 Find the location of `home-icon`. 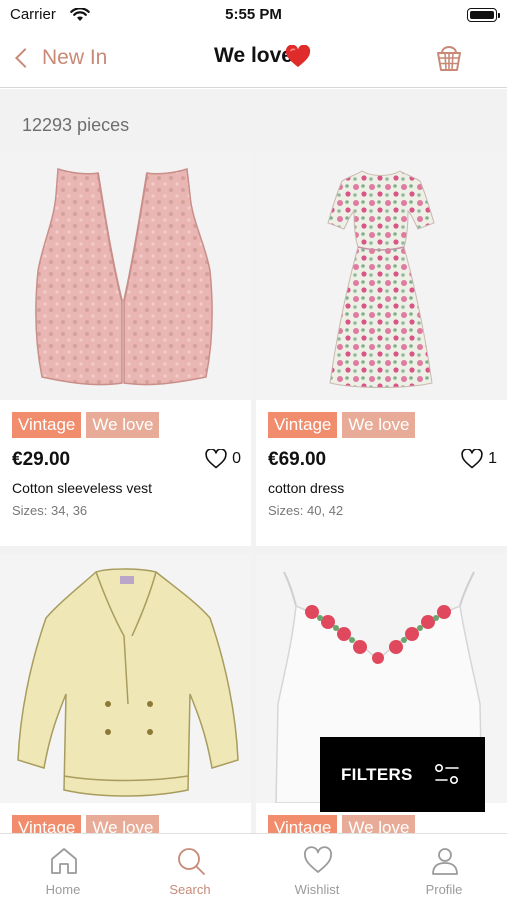

home-icon is located at coordinates (64, 861).